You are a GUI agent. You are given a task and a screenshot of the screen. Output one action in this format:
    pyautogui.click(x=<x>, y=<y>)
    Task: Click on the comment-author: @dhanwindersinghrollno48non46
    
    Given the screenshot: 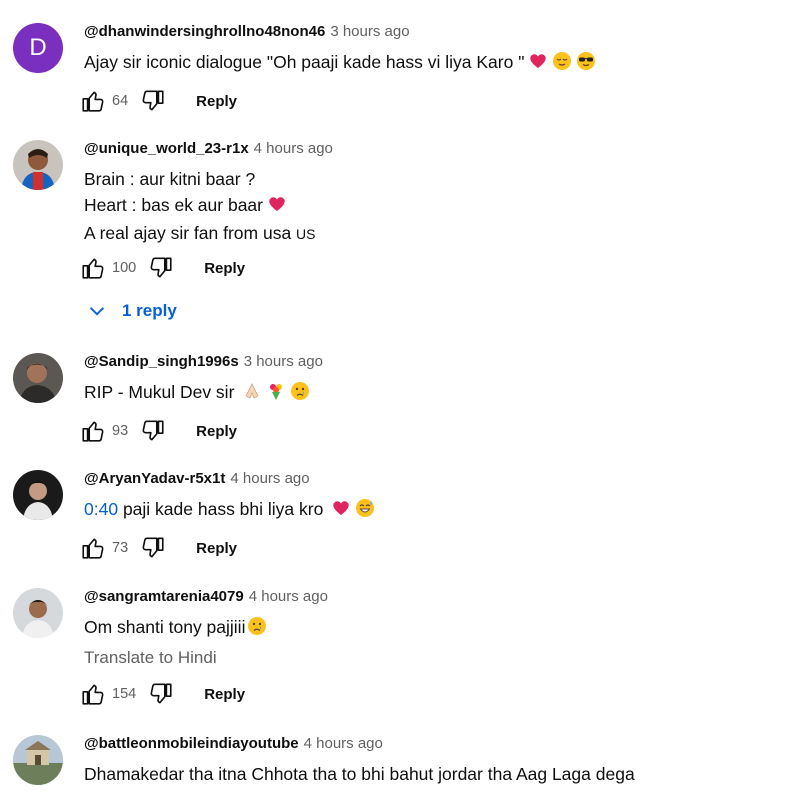 What is the action you would take?
    pyautogui.click(x=204, y=31)
    